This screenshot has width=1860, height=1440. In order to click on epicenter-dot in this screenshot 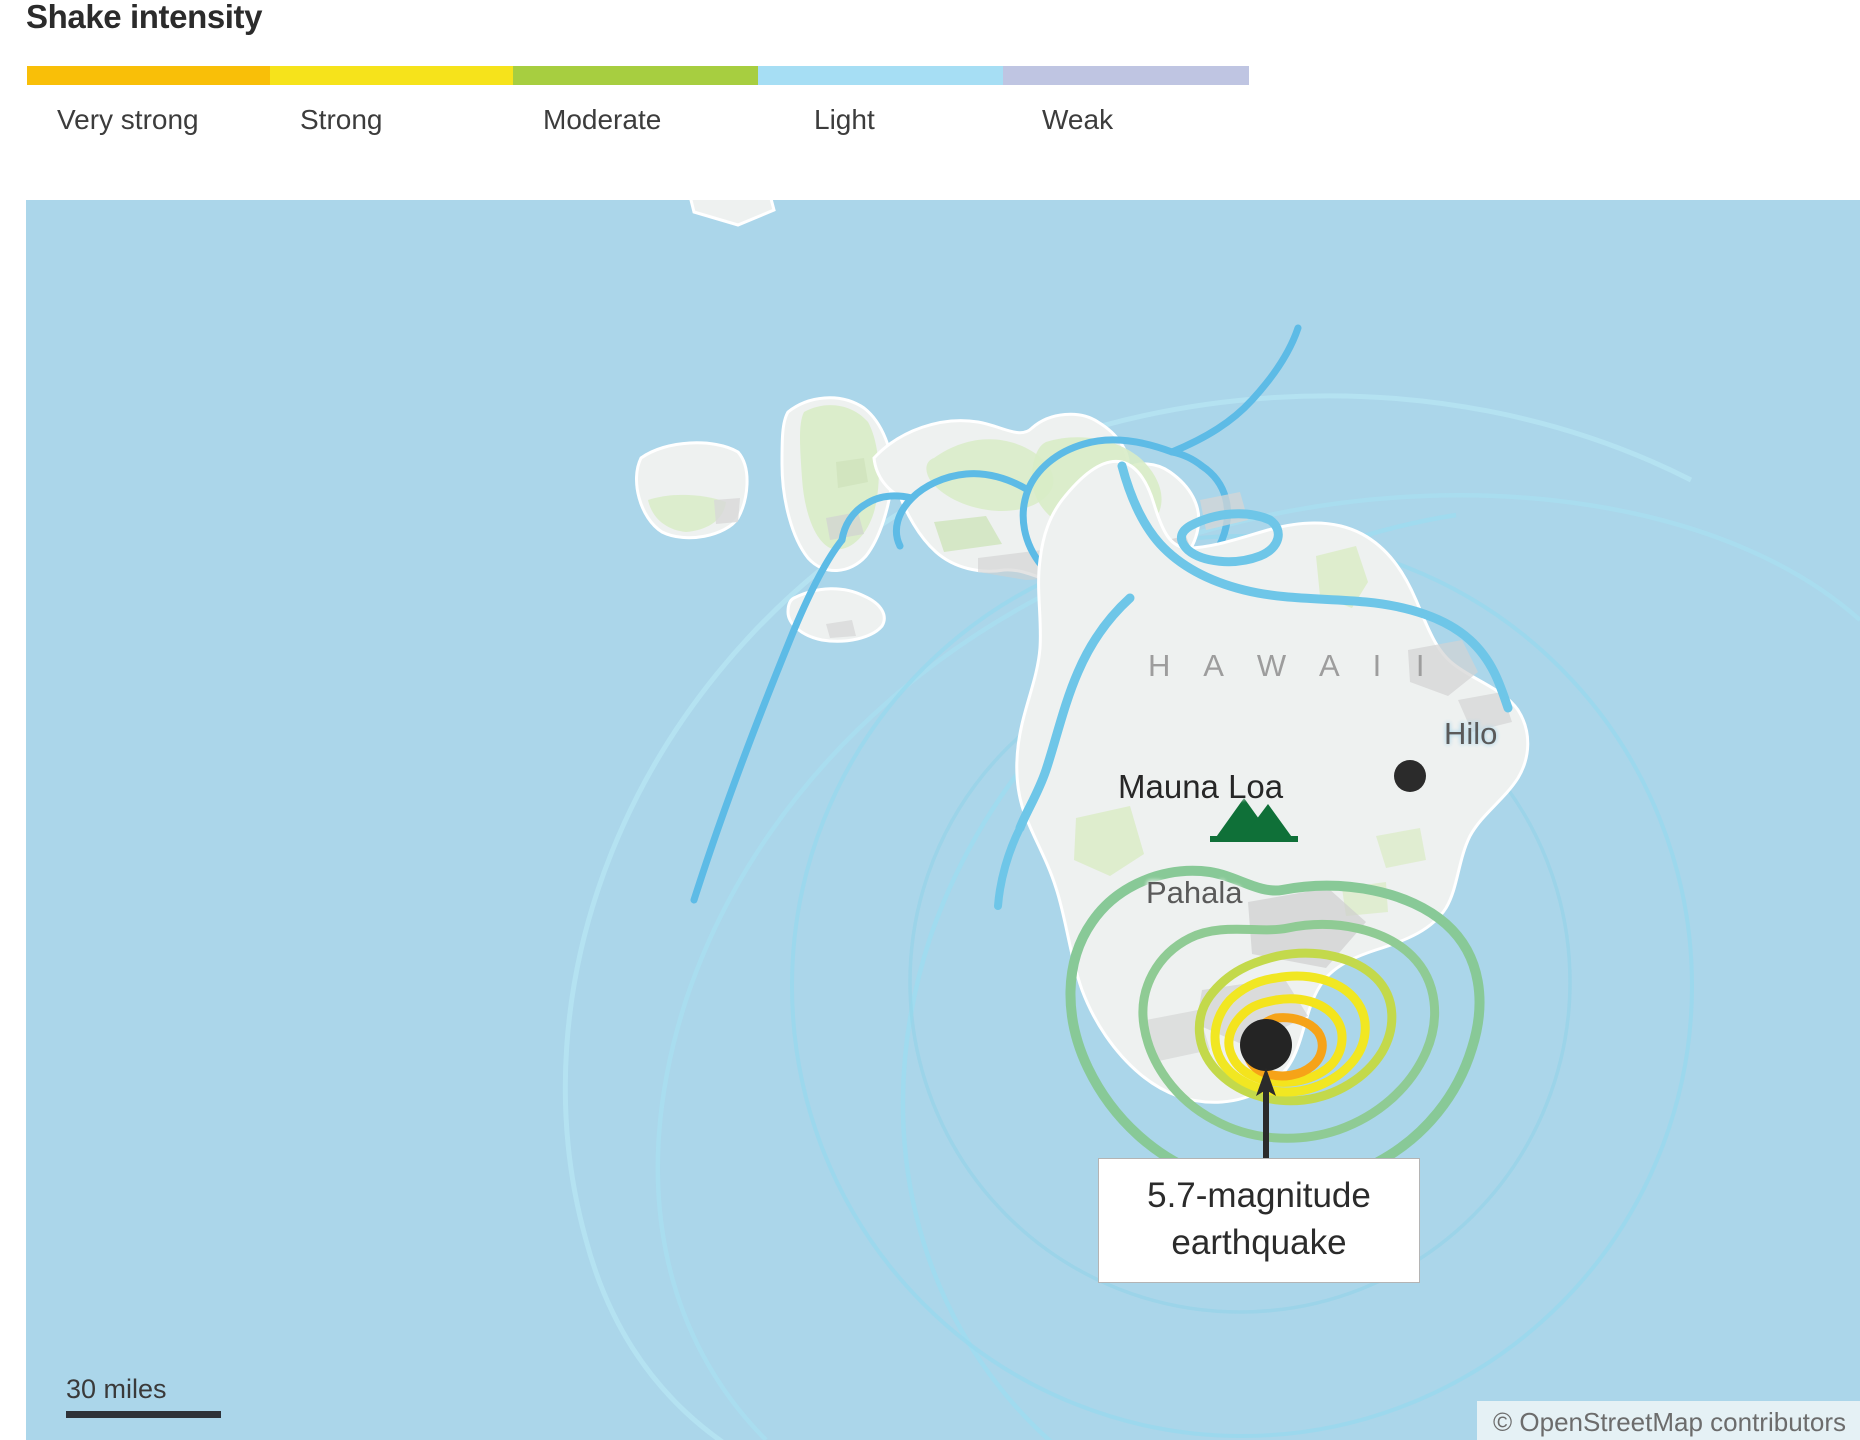, I will do `click(1266, 1045)`.